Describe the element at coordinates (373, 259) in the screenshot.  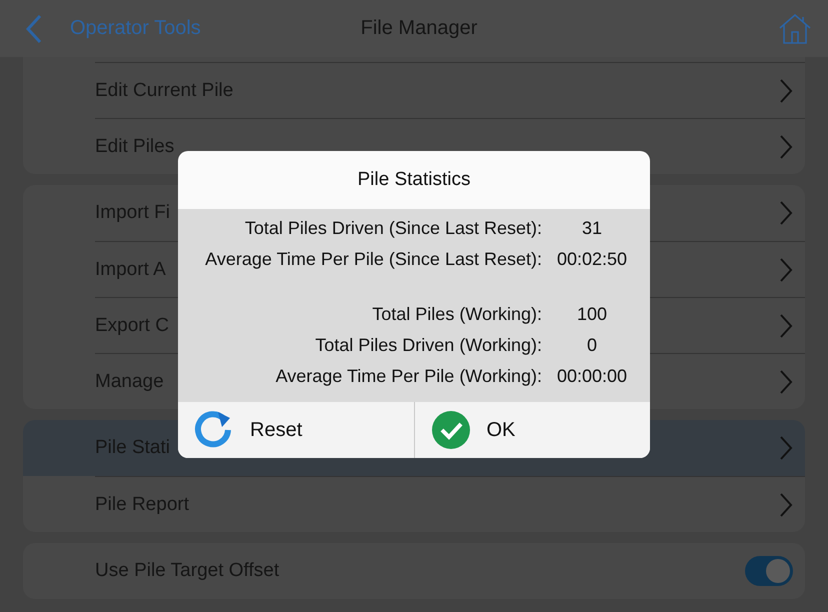
I see `stat-label: Average Time Per Pile (Since Last Reset):` at that location.